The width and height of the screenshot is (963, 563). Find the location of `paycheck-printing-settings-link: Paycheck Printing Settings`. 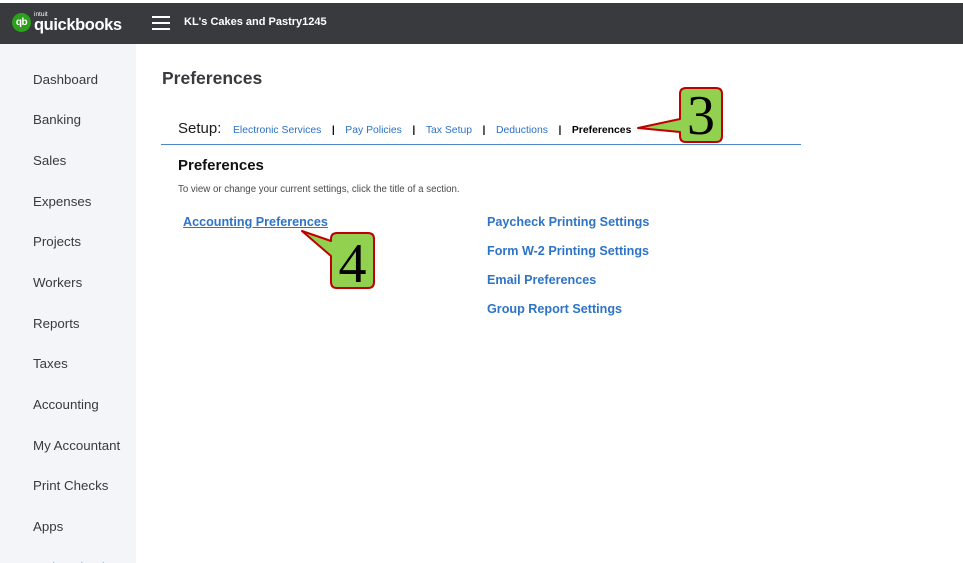

paycheck-printing-settings-link: Paycheck Printing Settings is located at coordinates (568, 222).